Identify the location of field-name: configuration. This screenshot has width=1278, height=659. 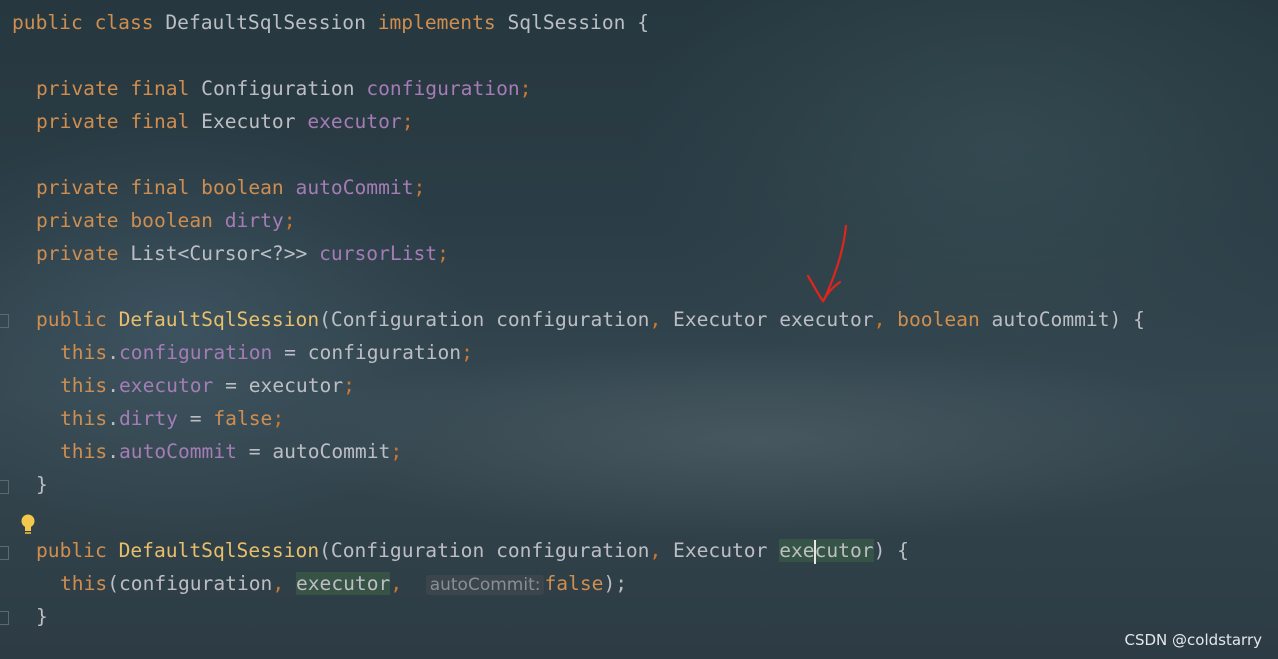
(443, 88).